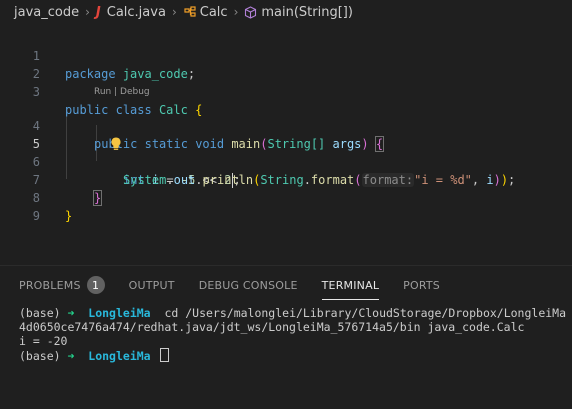  I want to click on line-number: 9, so click(36, 216).